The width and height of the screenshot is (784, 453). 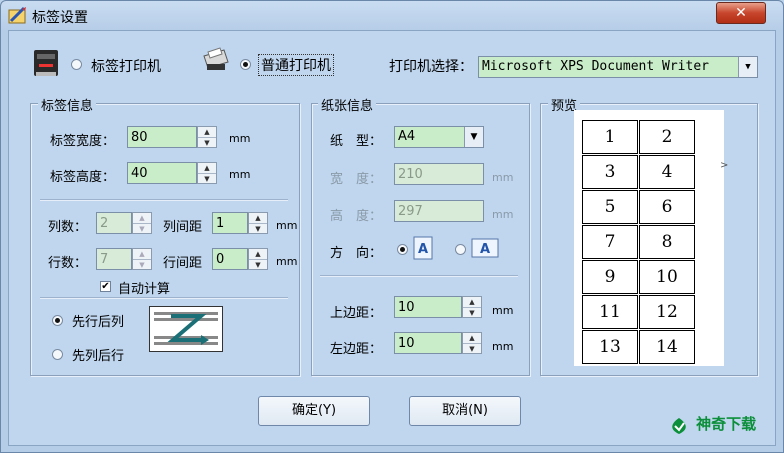 What do you see at coordinates (503, 177) in the screenshot?
I see `paper-width-unit: mm` at bounding box center [503, 177].